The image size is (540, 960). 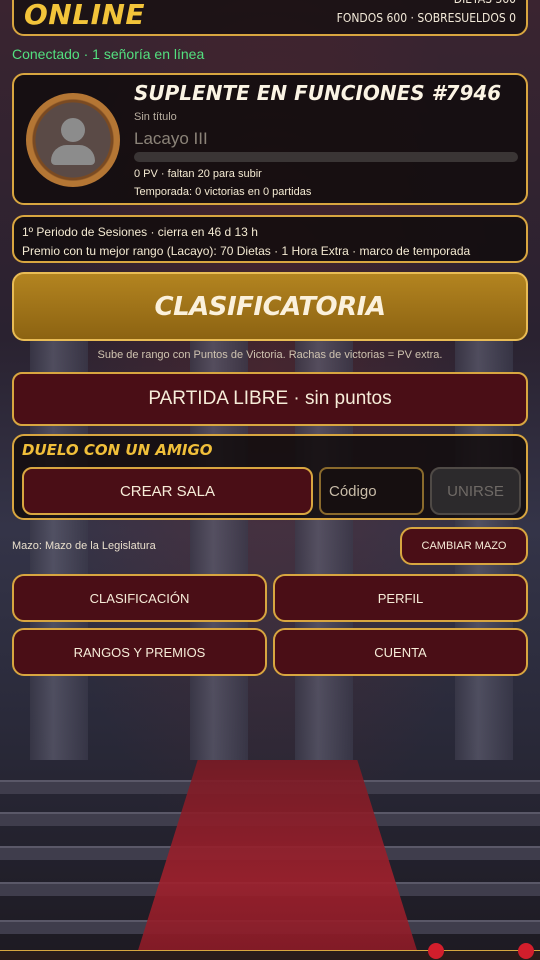 What do you see at coordinates (400, 652) in the screenshot?
I see `account-button: CUENTA` at bounding box center [400, 652].